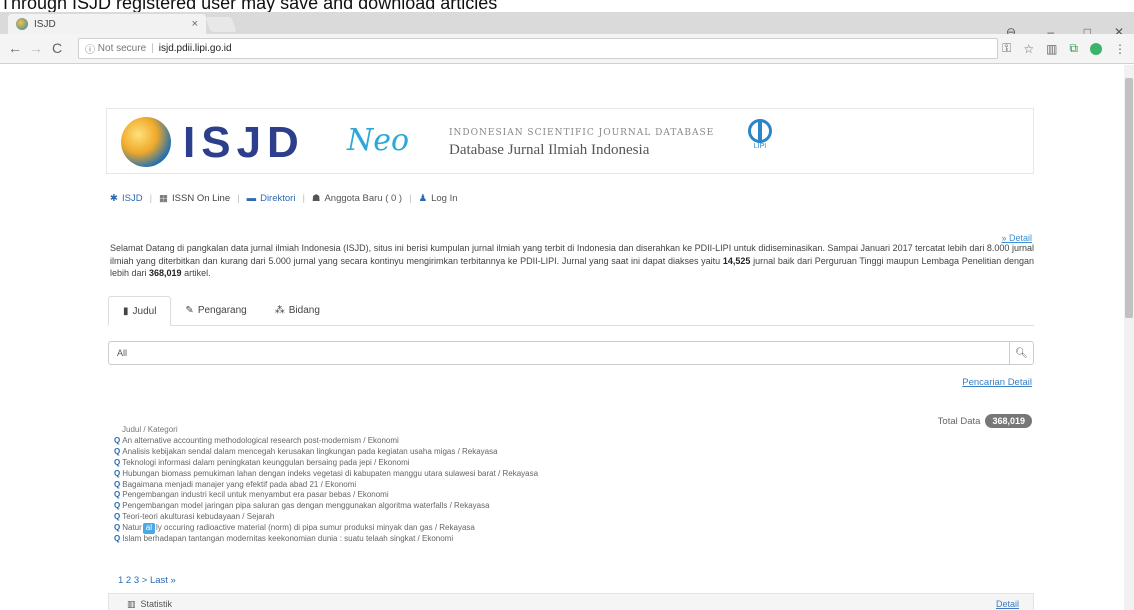 The height and width of the screenshot is (610, 1134). What do you see at coordinates (582, 133) in the screenshot?
I see `logo-subtitle-en: INDONESIAN SCIENTIFIC JOURNAL DATABASE` at bounding box center [582, 133].